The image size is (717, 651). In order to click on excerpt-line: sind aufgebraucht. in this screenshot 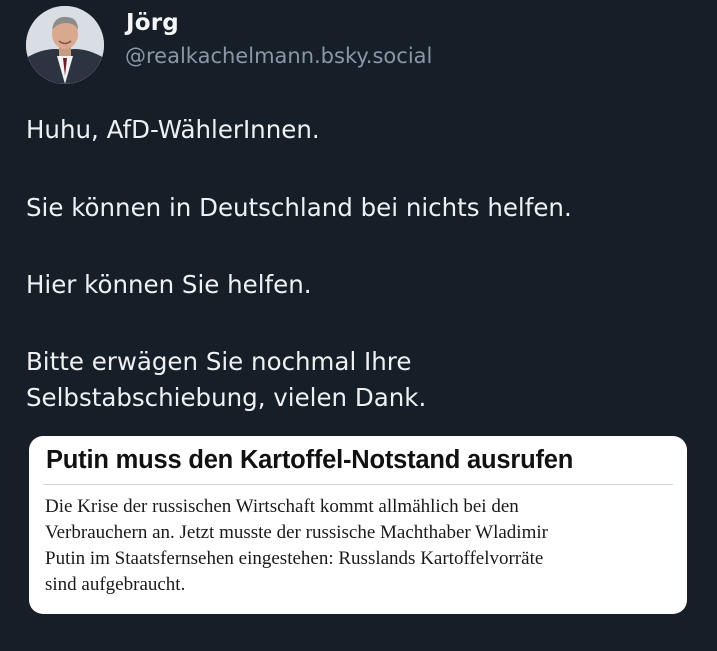, I will do `click(115, 584)`.